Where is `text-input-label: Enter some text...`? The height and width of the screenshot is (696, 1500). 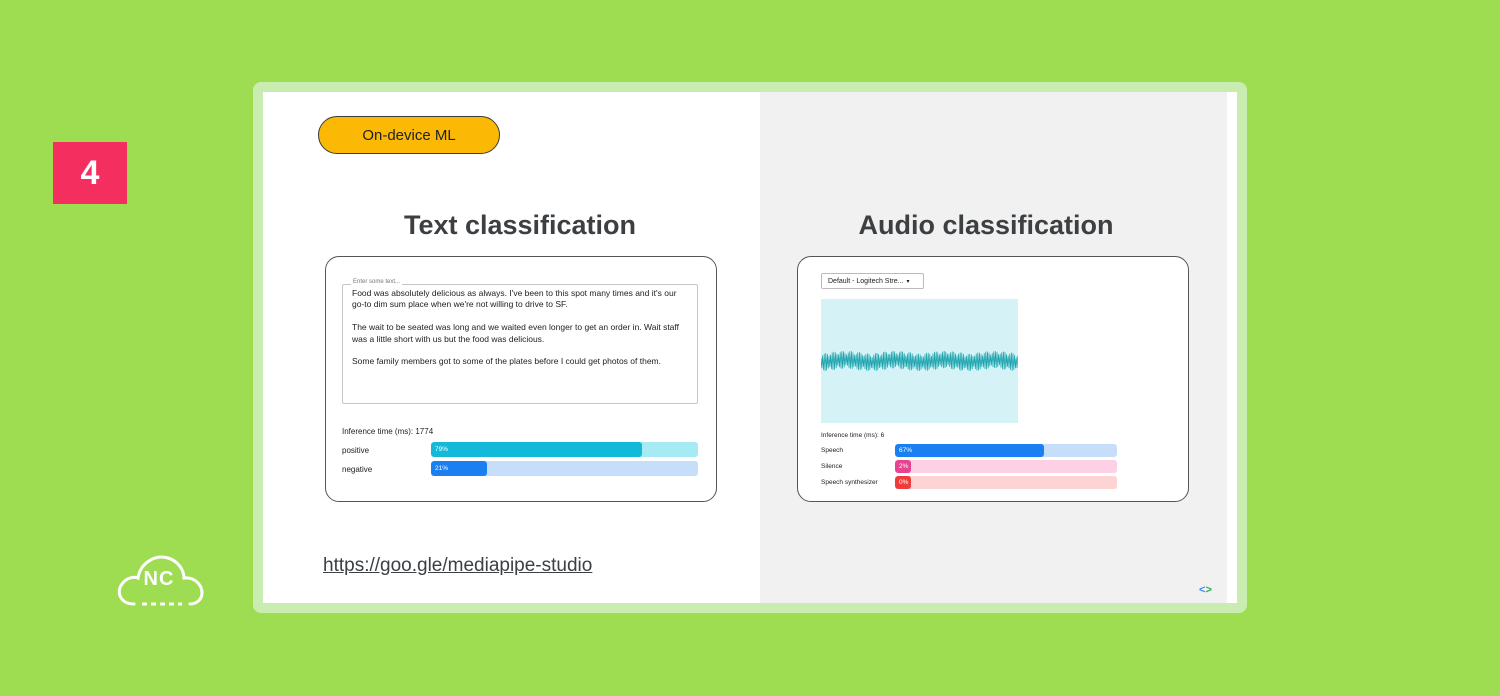 text-input-label: Enter some text... is located at coordinates (377, 282).